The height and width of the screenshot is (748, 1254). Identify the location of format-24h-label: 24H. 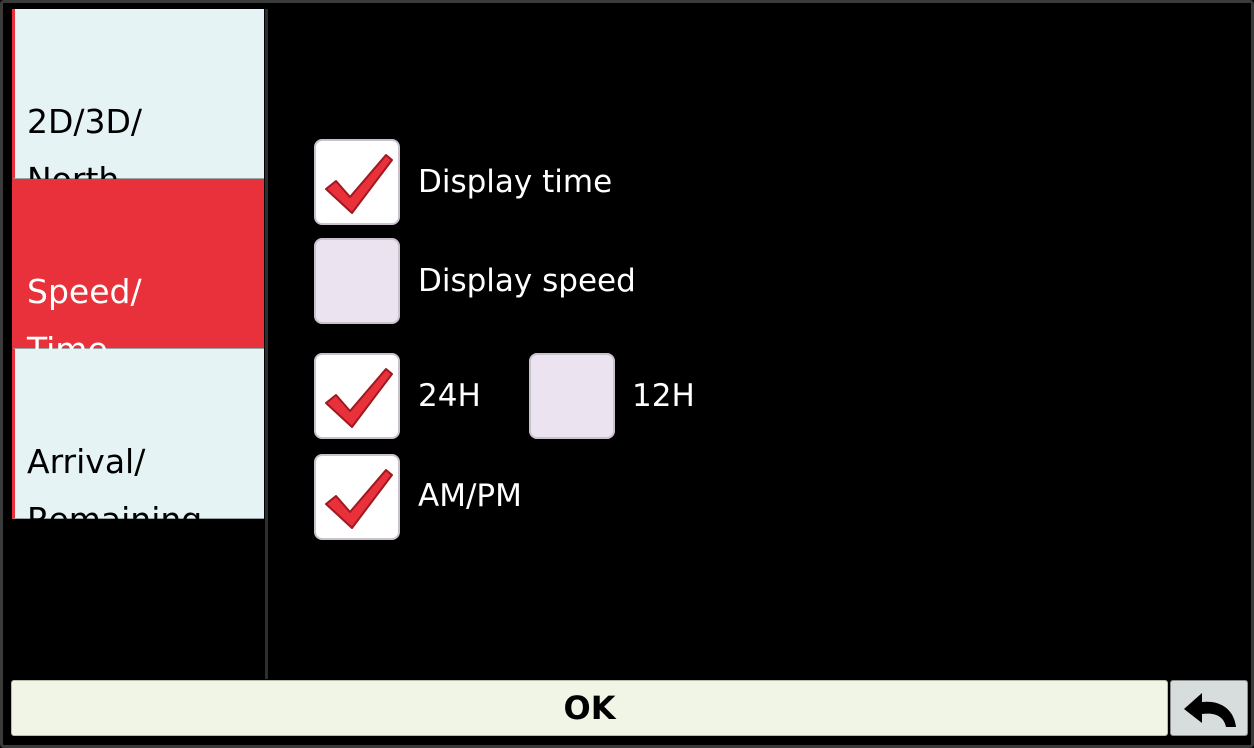
(449, 396).